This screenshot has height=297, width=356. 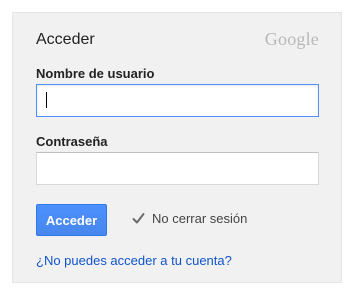 I want to click on checkmark-icon, so click(x=138, y=218).